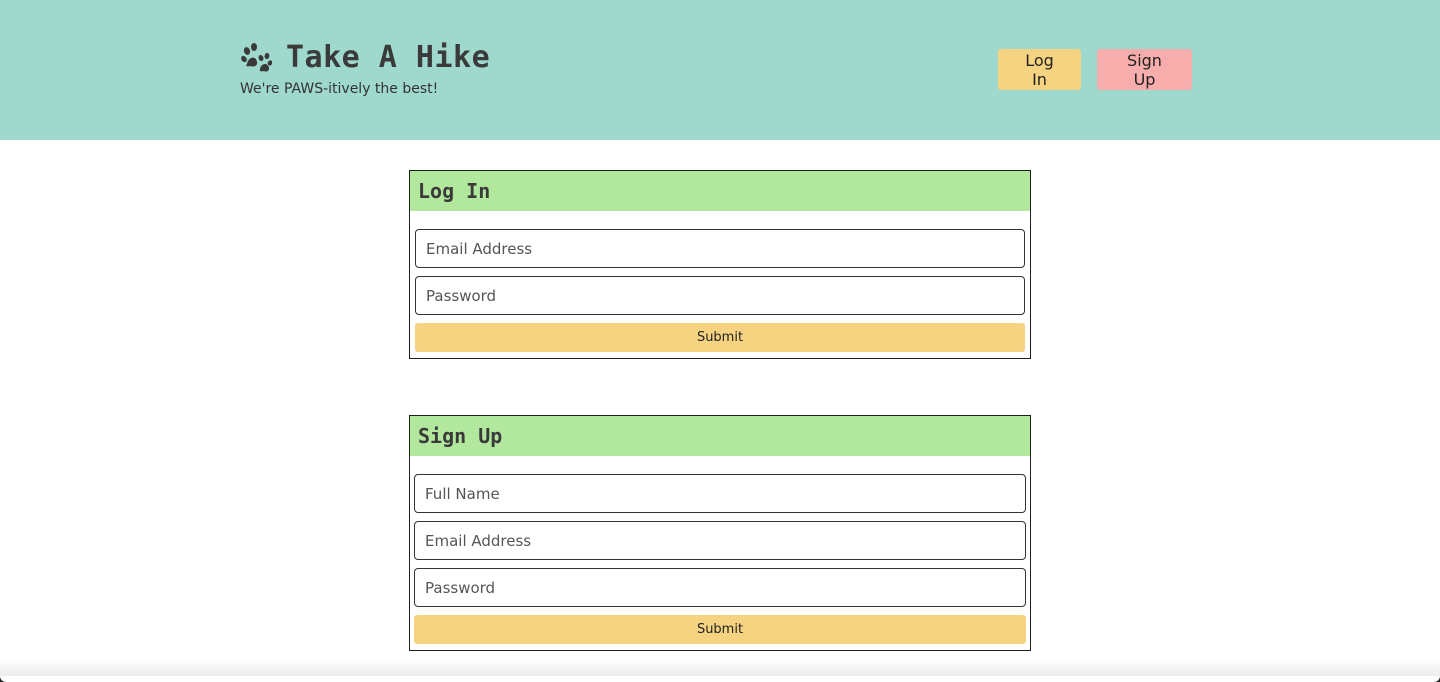 The image size is (1440, 682). Describe the element at coordinates (388, 57) in the screenshot. I see `site-title-text: Take A Hike` at that location.